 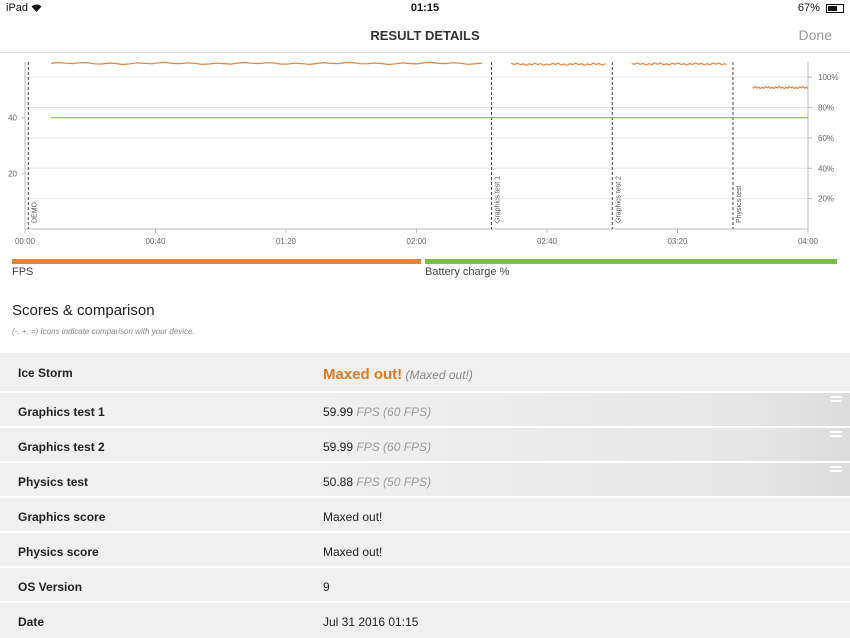 I want to click on y-right-tick-label: 60%, so click(x=826, y=138).